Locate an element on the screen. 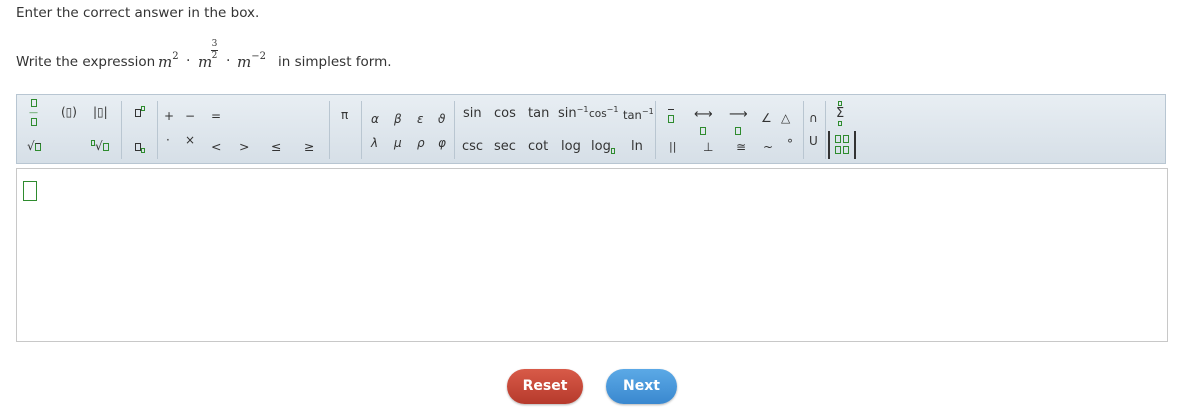 Image resolution: width=1198 pixels, height=420 pixels. arctan-button: tan−1 is located at coordinates (638, 114).